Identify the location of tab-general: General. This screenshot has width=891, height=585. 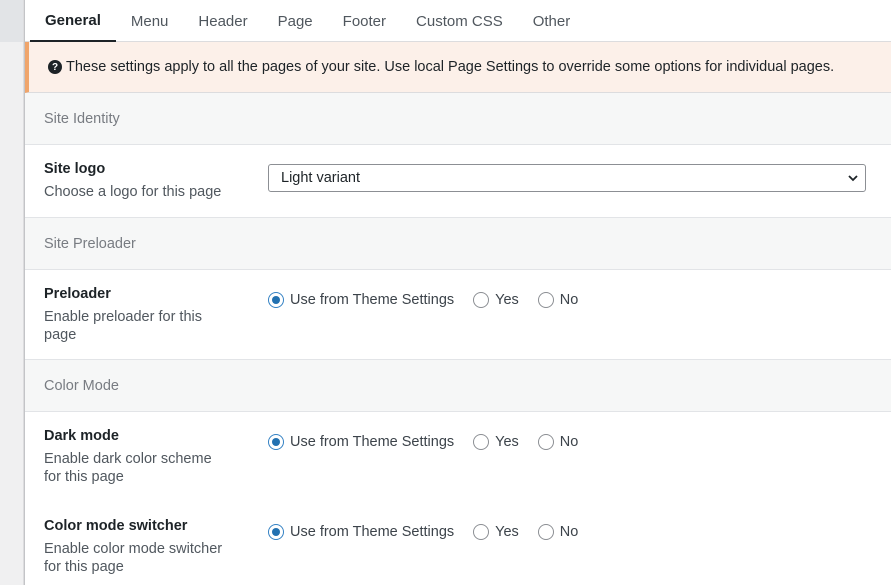
(73, 21).